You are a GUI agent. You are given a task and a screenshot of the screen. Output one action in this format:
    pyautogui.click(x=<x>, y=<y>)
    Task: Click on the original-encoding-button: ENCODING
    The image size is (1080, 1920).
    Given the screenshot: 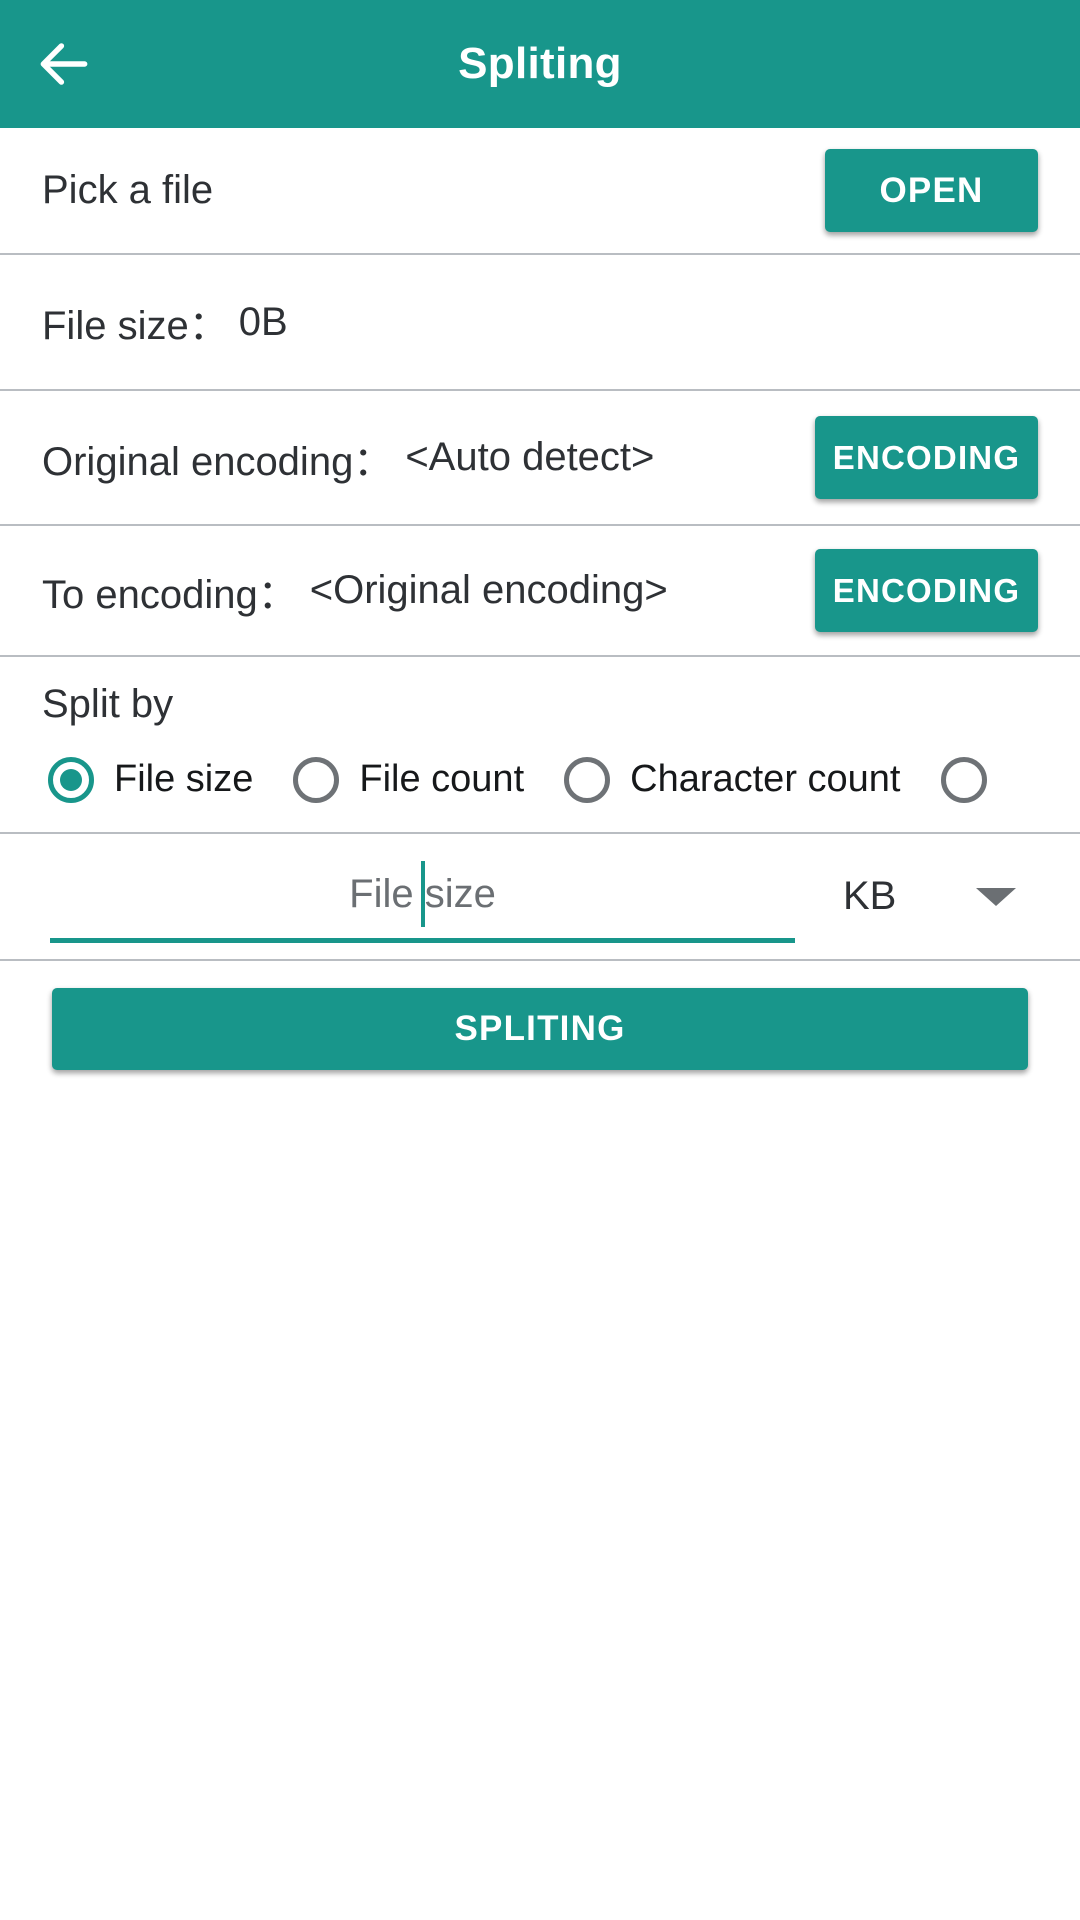 What is the action you would take?
    pyautogui.click(x=926, y=457)
    